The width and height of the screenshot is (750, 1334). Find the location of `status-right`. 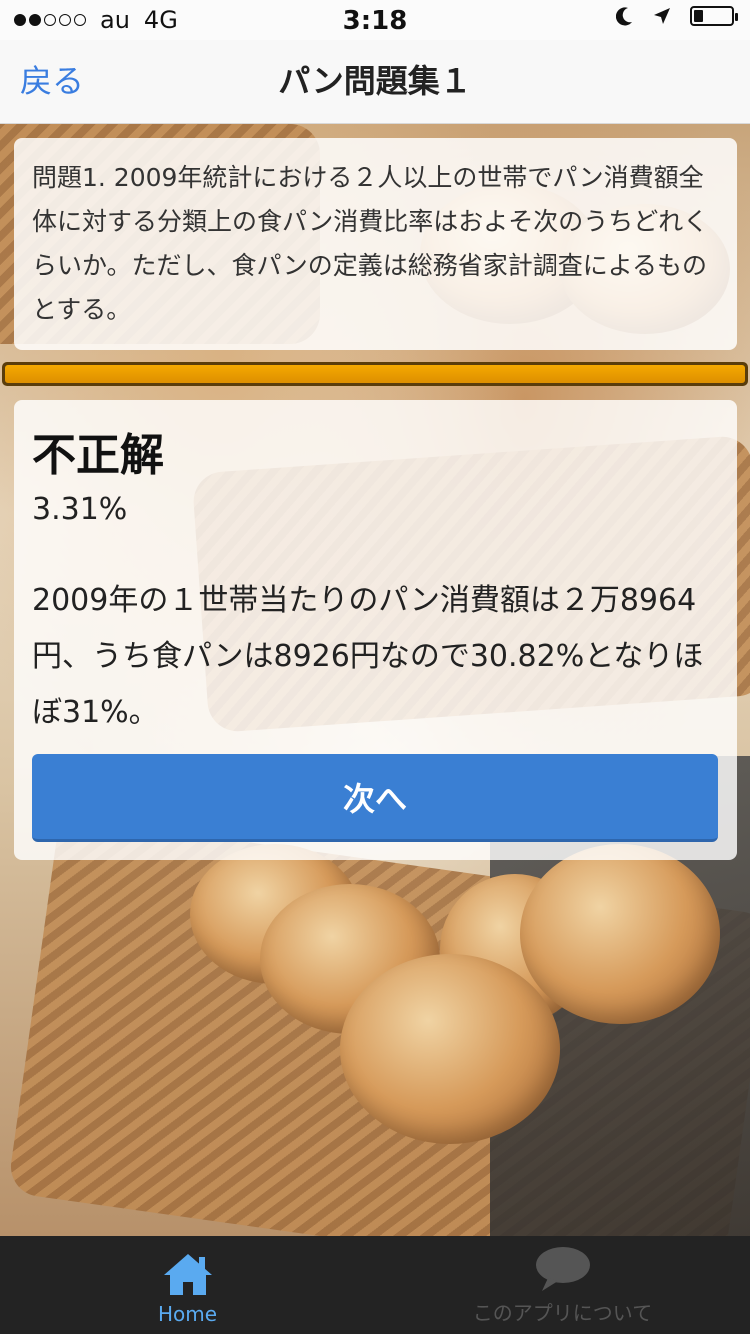

status-right is located at coordinates (677, 16).